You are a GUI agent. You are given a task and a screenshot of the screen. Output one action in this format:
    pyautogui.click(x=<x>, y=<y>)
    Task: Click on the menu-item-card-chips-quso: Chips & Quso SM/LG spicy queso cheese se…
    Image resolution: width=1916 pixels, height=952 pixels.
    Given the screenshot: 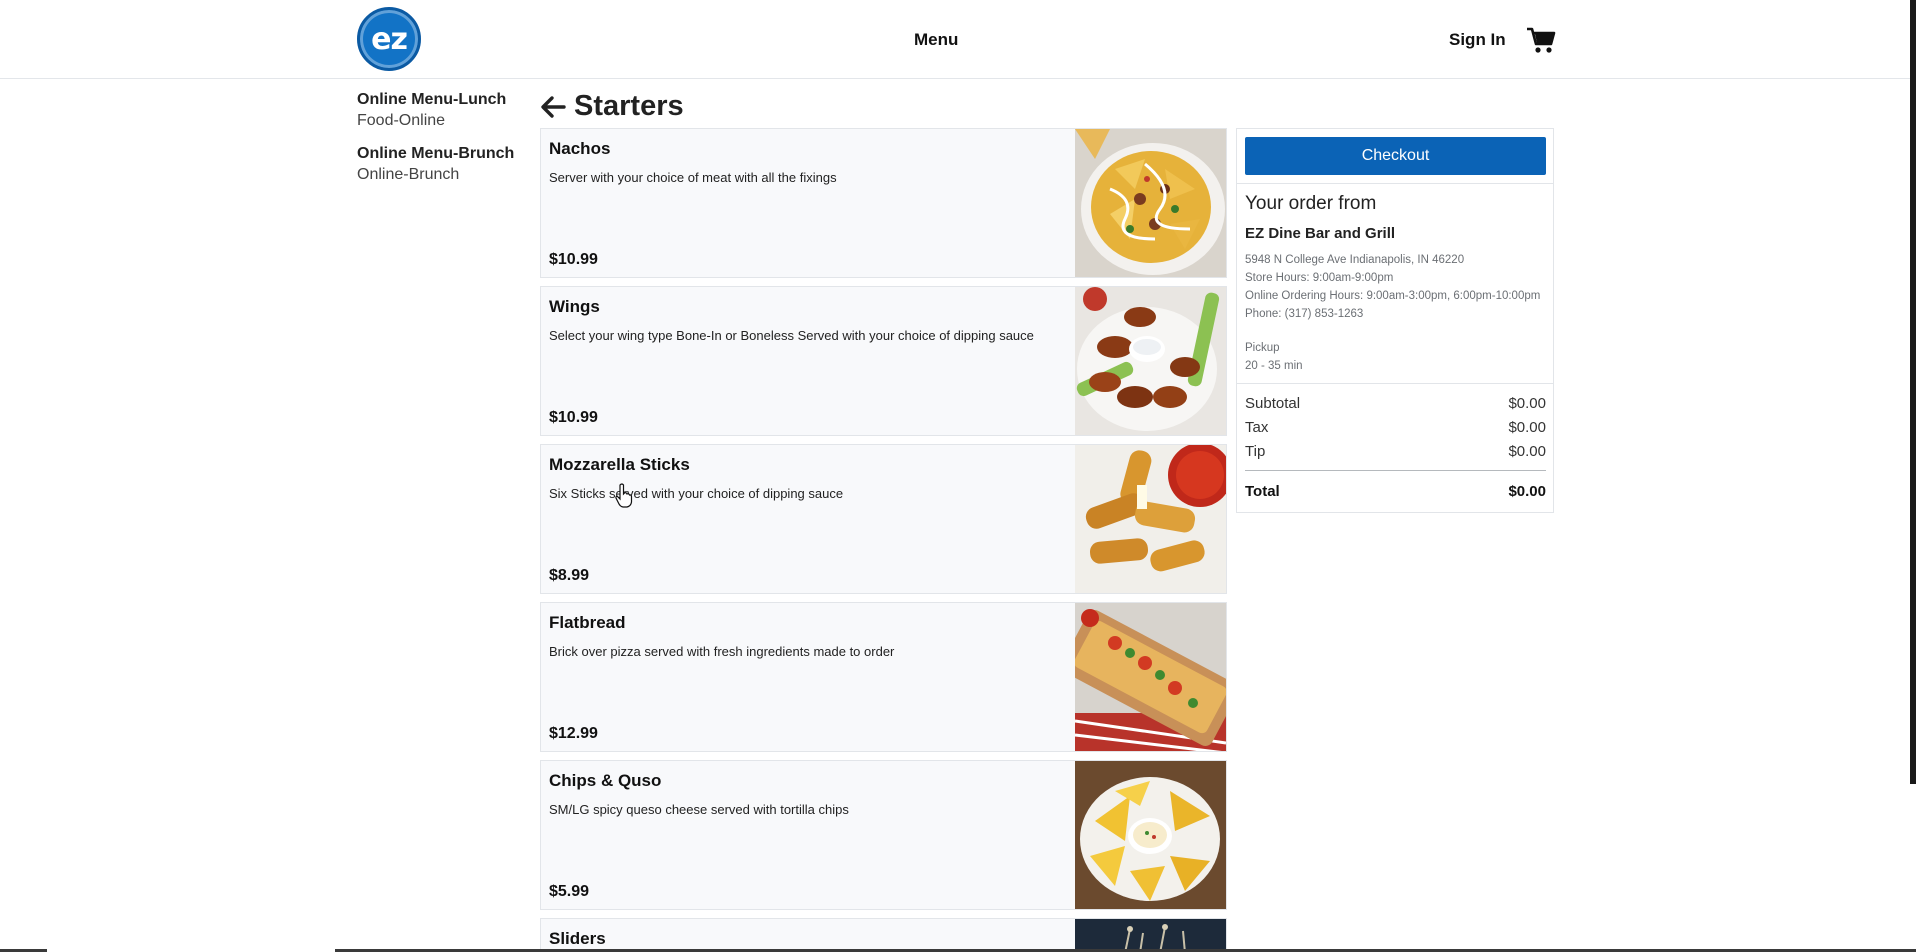 What is the action you would take?
    pyautogui.click(x=883, y=835)
    